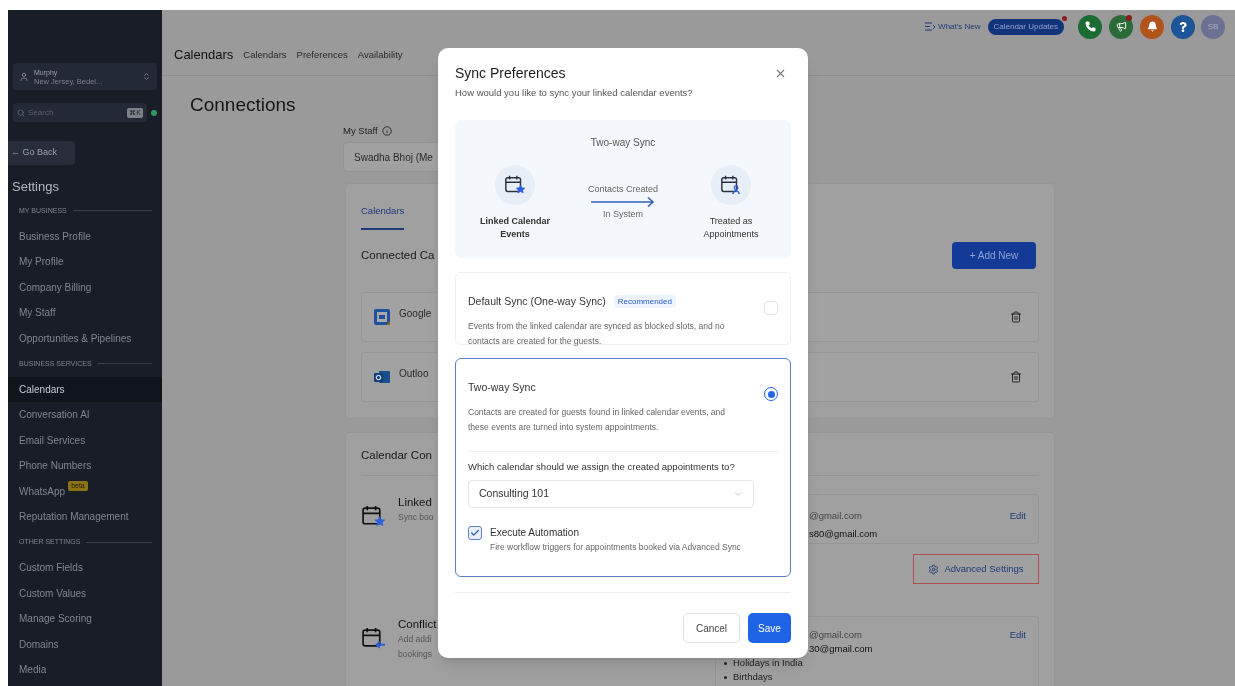 This screenshot has height=686, width=1235. I want to click on sidebar-item-label: Domains, so click(39, 644).